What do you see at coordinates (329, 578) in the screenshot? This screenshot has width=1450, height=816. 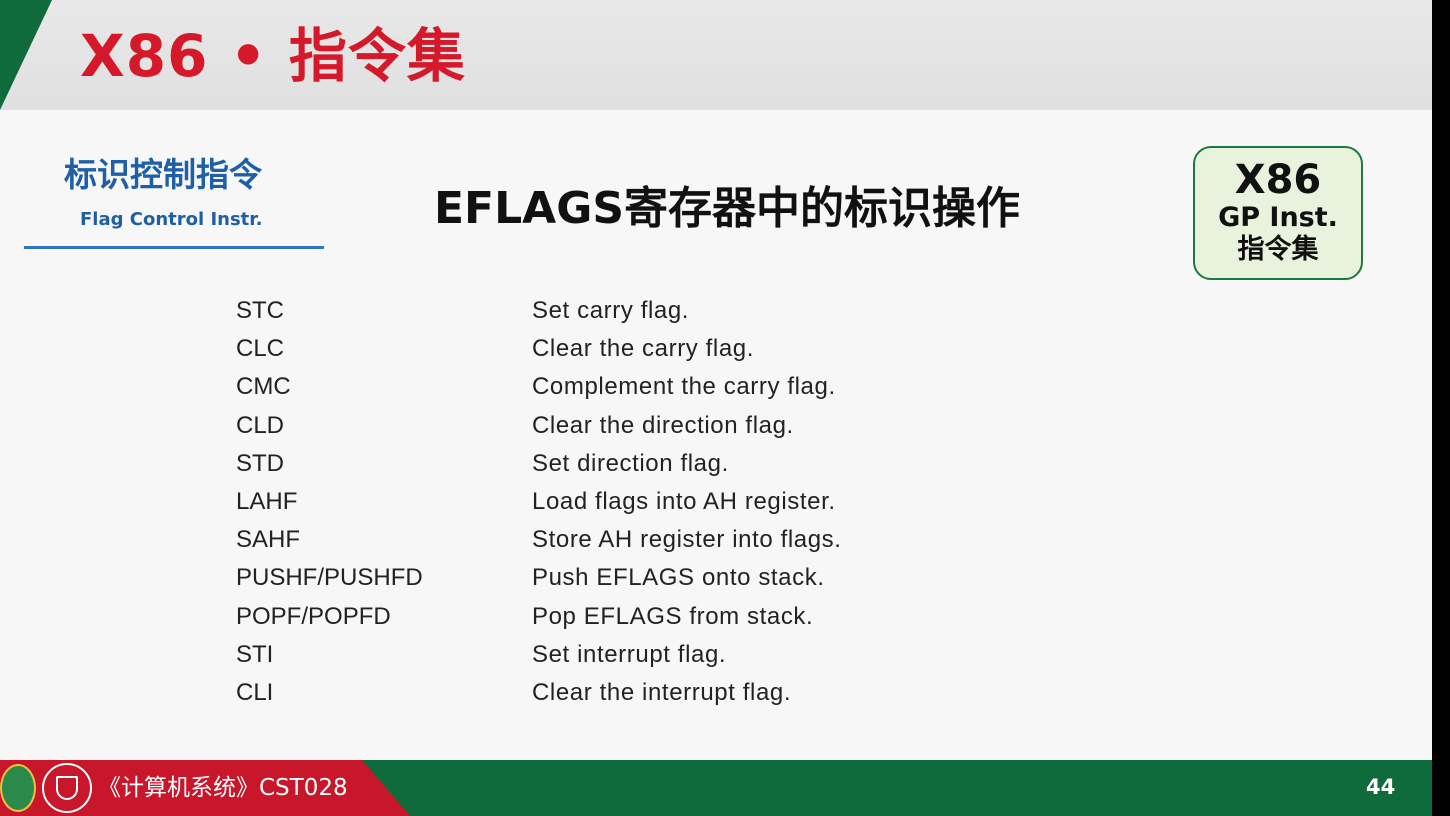 I see `instruction-mnemonic: PUSHF/PUSHFD` at bounding box center [329, 578].